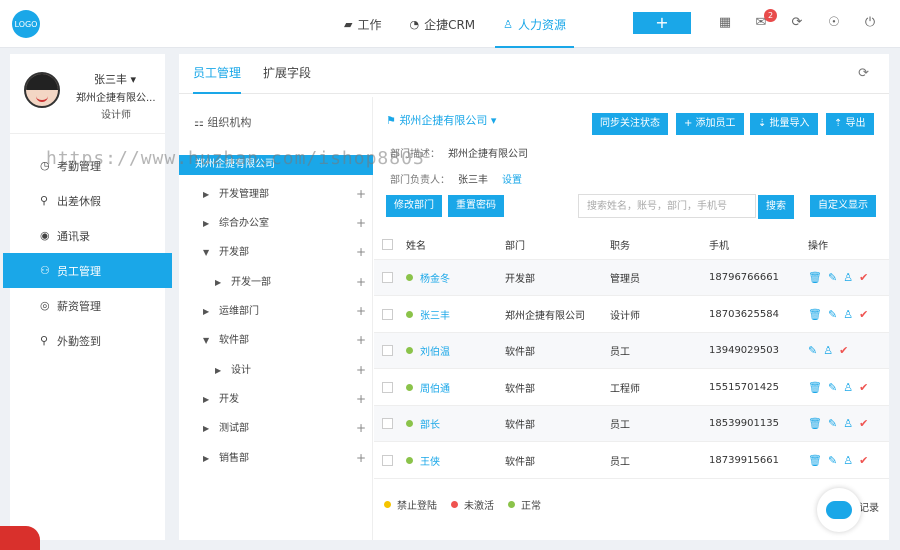  What do you see at coordinates (236, 195) in the screenshot?
I see `tree-node: ▶ 开发管理部` at bounding box center [236, 195].